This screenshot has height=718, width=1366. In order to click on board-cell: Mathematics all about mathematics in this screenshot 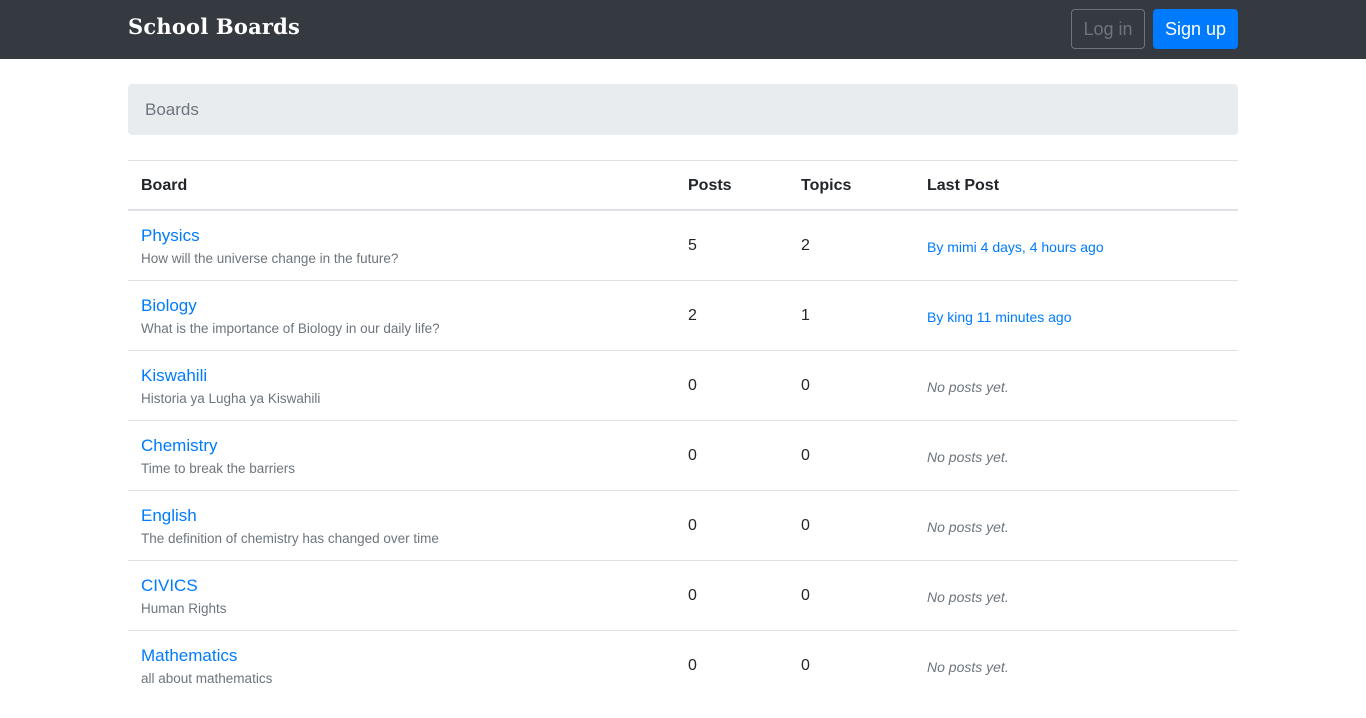, I will do `click(206, 666)`.